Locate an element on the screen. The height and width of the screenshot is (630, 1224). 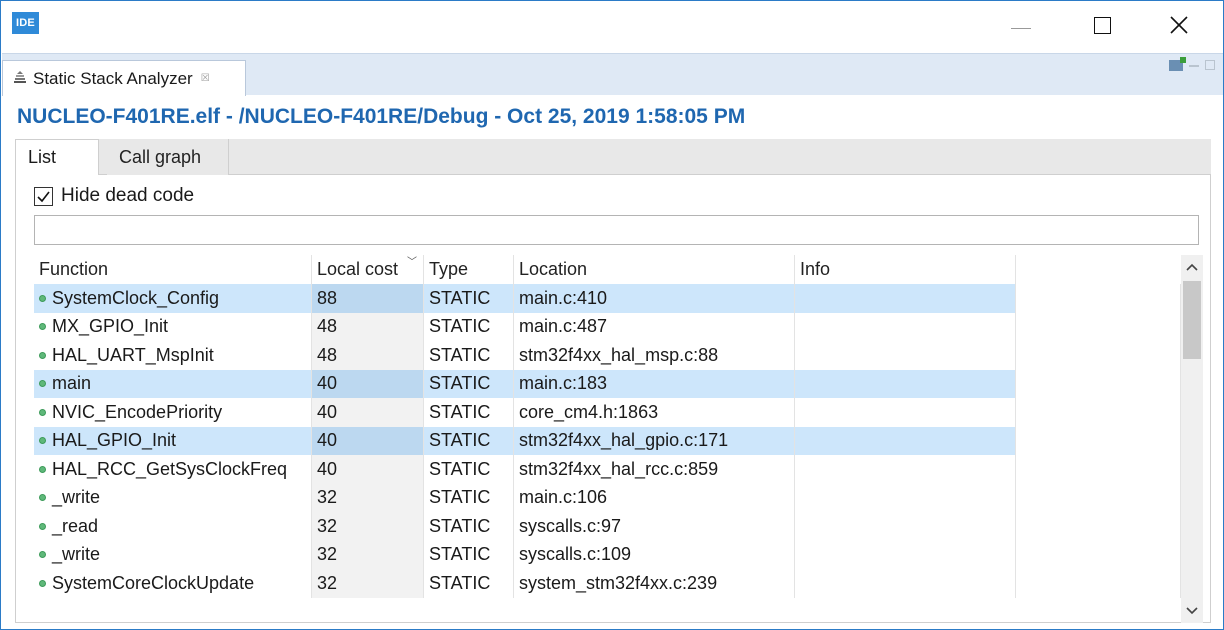
table-row: SystemClock_Config 88 STATIC main.c:410 is located at coordinates (607, 298).